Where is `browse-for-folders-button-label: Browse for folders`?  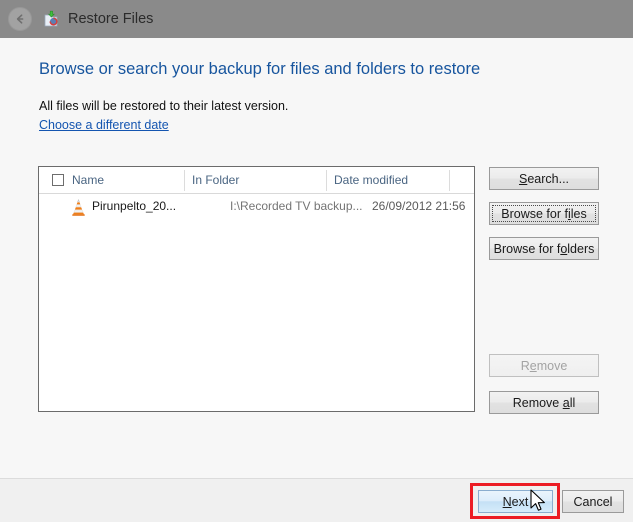
browse-for-folders-button-label: Browse for folders is located at coordinates (544, 248).